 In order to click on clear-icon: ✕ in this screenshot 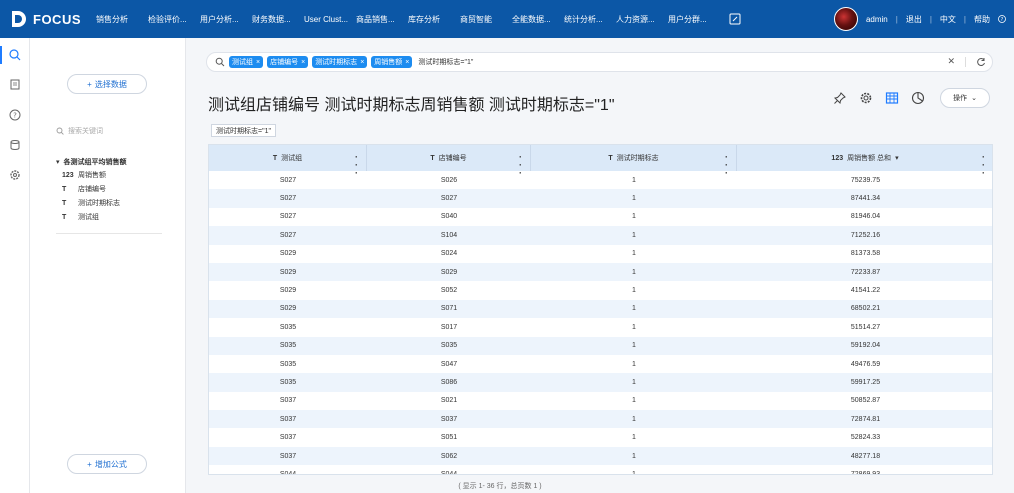, I will do `click(951, 61)`.